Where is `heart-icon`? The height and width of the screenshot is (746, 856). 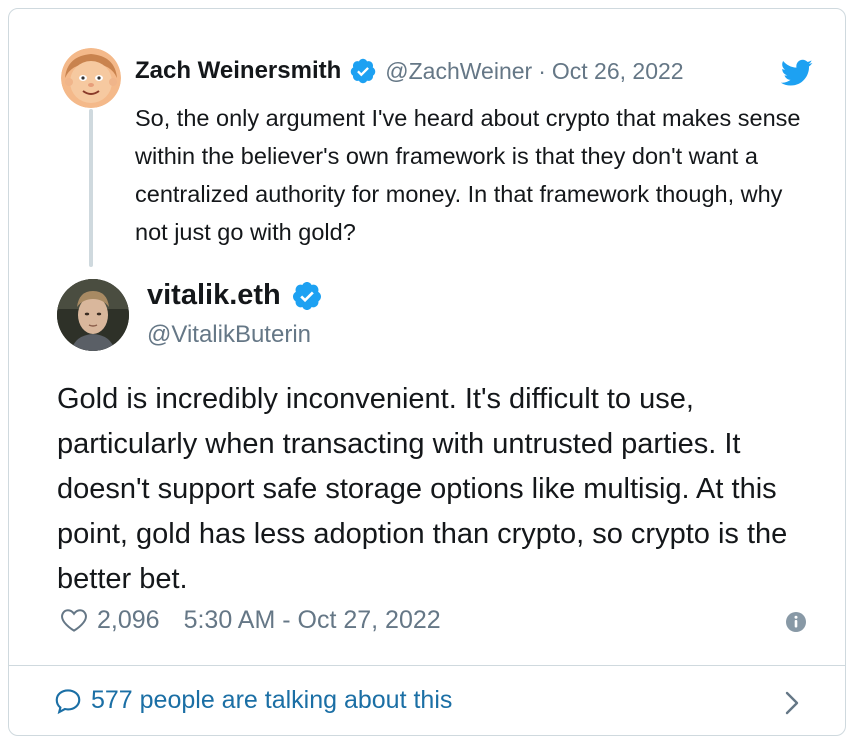
heart-icon is located at coordinates (74, 620).